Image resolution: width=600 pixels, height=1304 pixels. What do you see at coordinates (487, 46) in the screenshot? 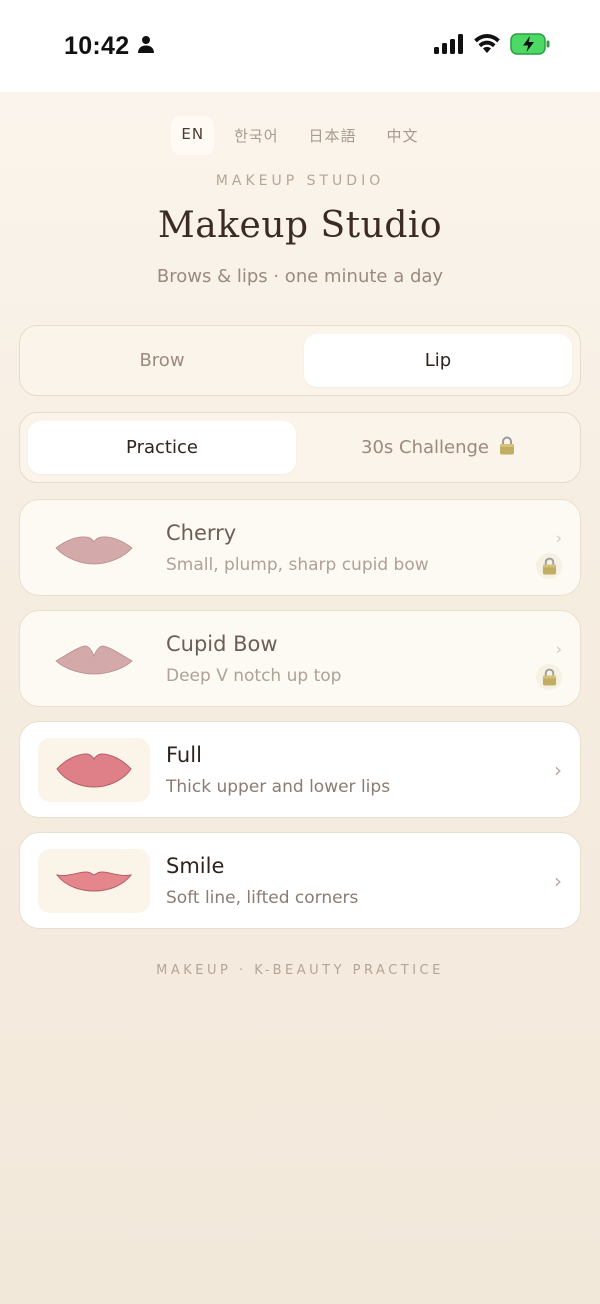
I see `wifi-icon` at bounding box center [487, 46].